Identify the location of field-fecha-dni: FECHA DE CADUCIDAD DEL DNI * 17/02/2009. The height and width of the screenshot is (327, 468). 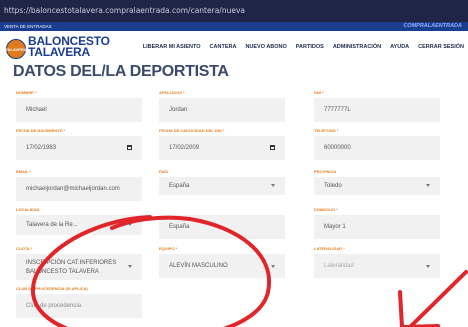
(222, 144).